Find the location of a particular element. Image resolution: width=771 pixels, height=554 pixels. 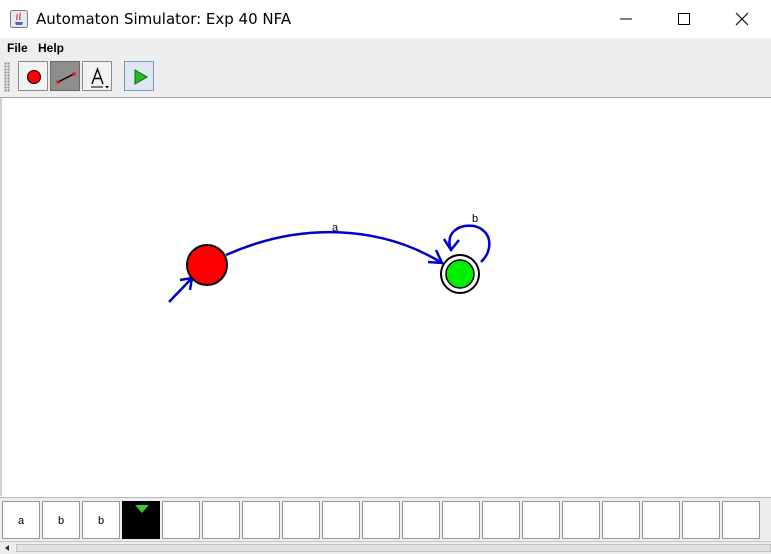

text-a-icon is located at coordinates (100, 77).